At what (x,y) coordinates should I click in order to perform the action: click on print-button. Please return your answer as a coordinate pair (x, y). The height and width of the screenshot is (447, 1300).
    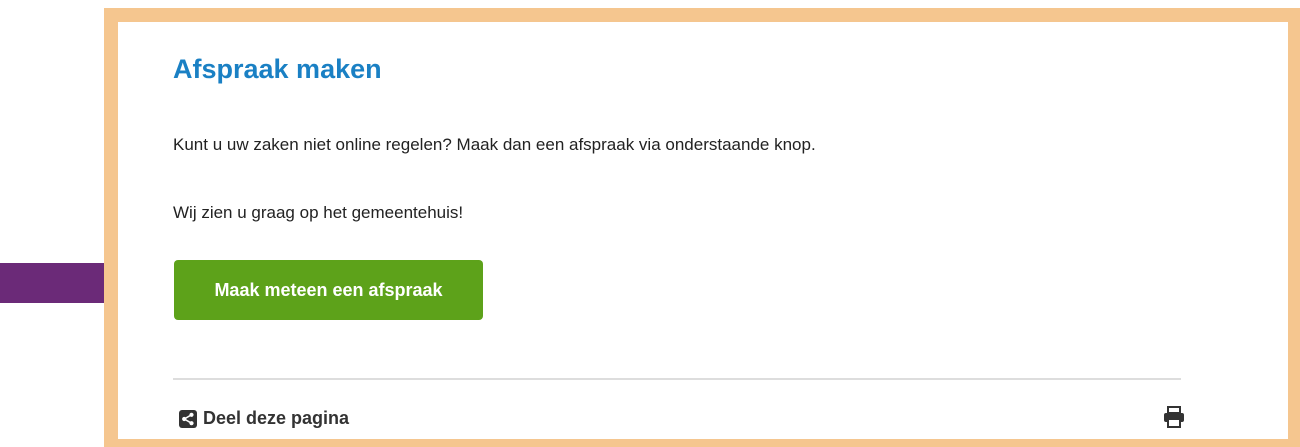
    Looking at the image, I should click on (1174, 417).